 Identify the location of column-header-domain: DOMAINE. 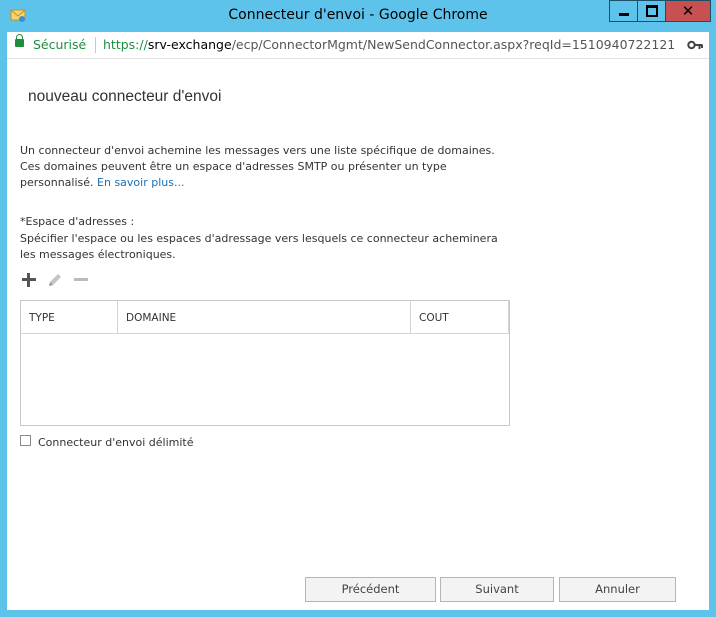
(264, 317).